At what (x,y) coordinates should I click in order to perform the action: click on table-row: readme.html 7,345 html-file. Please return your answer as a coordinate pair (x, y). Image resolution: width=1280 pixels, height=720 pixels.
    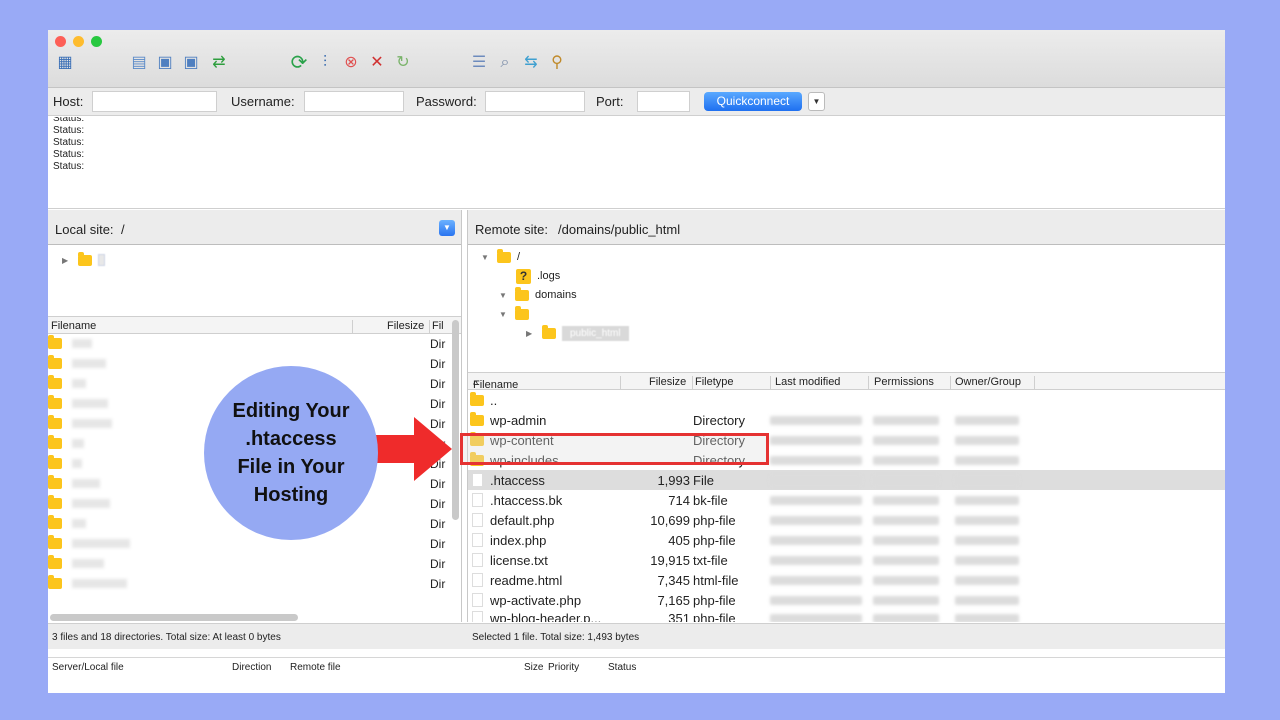
    Looking at the image, I should click on (846, 580).